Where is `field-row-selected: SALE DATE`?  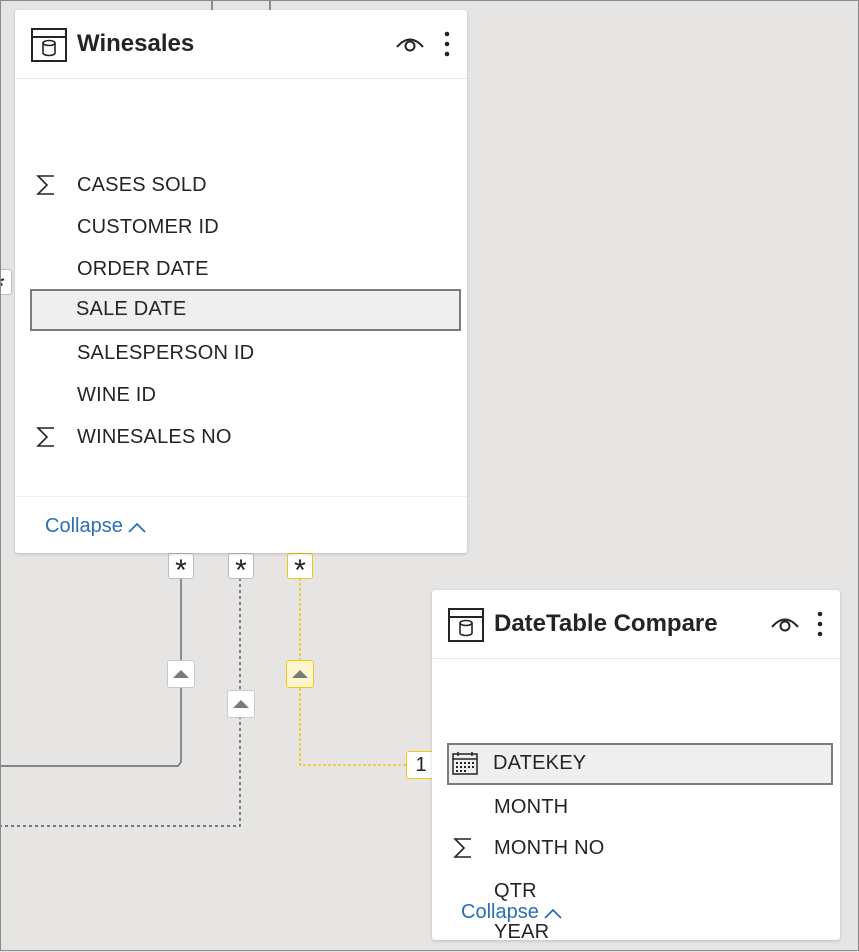 field-row-selected: SALE DATE is located at coordinates (245, 310).